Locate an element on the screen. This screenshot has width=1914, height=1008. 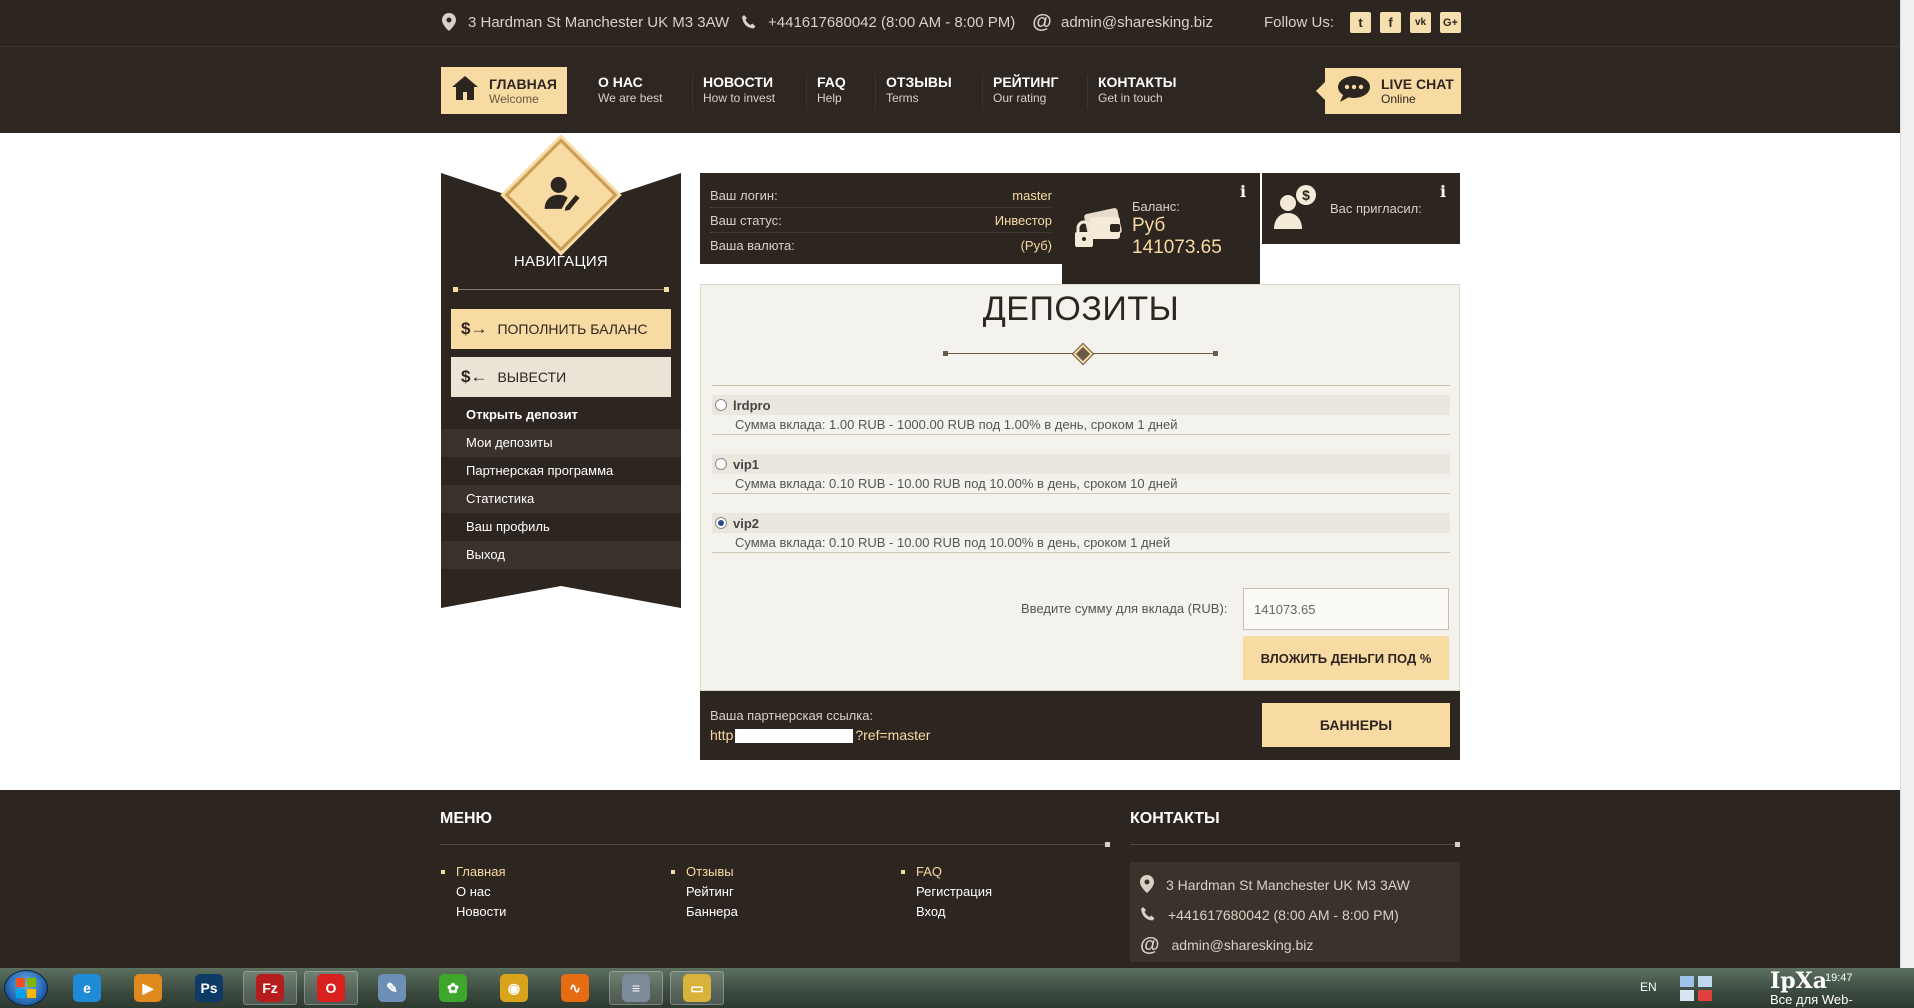
media-player-icon: ▶ is located at coordinates (148, 988).